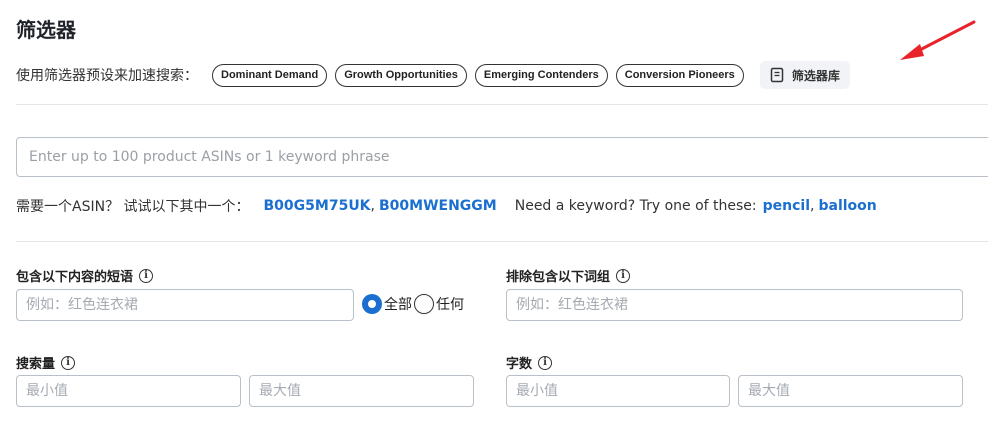 The height and width of the screenshot is (426, 988). I want to click on preset-chip-dominant-demand: Dominant Demand, so click(270, 75).